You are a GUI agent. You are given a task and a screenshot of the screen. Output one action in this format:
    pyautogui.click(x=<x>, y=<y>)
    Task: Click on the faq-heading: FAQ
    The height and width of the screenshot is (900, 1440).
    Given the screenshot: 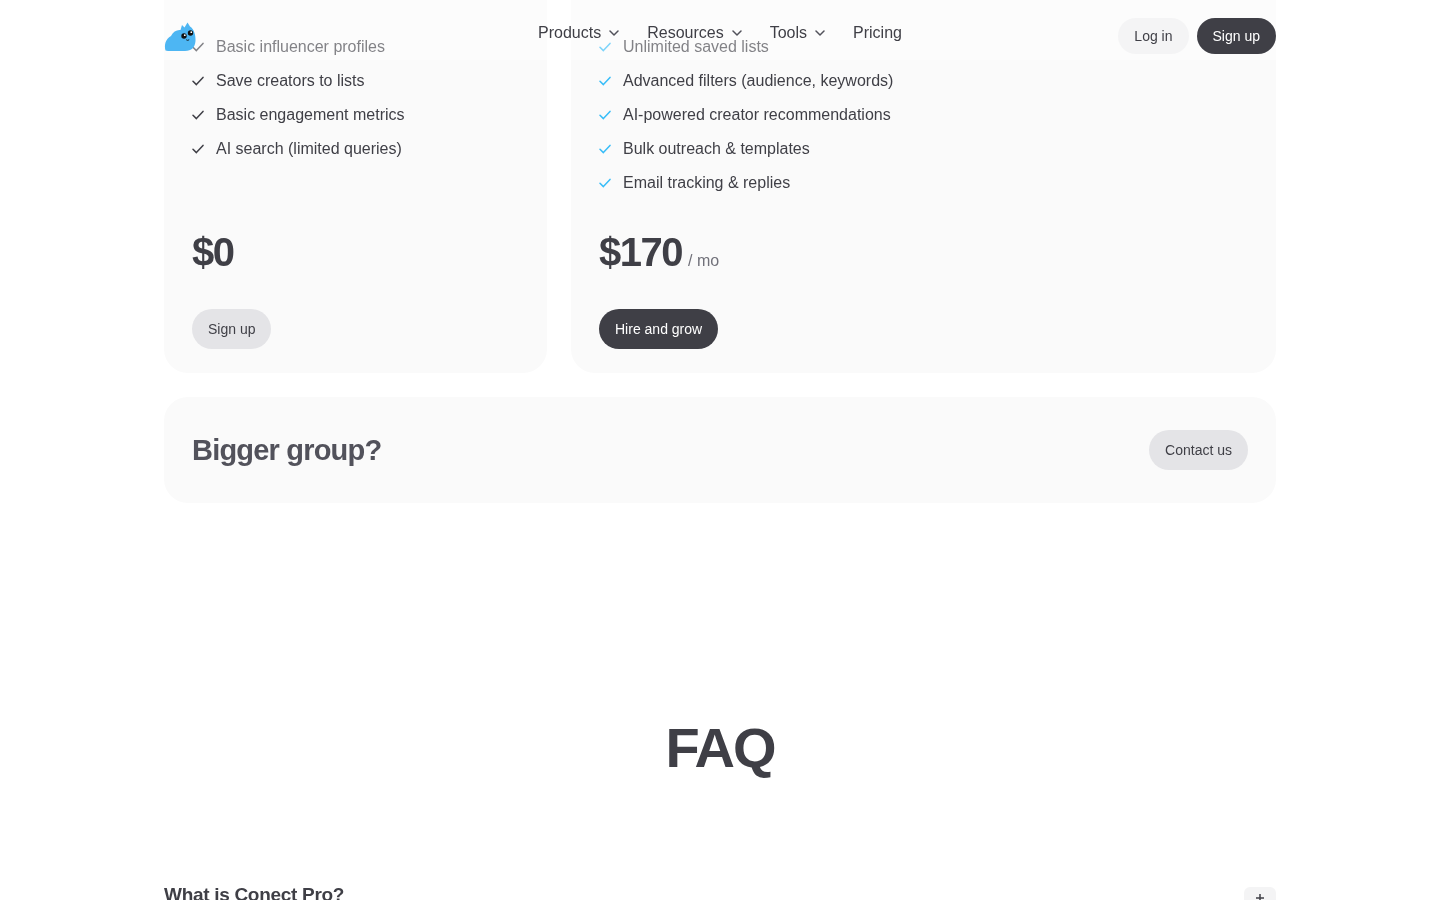 What is the action you would take?
    pyautogui.click(x=720, y=748)
    